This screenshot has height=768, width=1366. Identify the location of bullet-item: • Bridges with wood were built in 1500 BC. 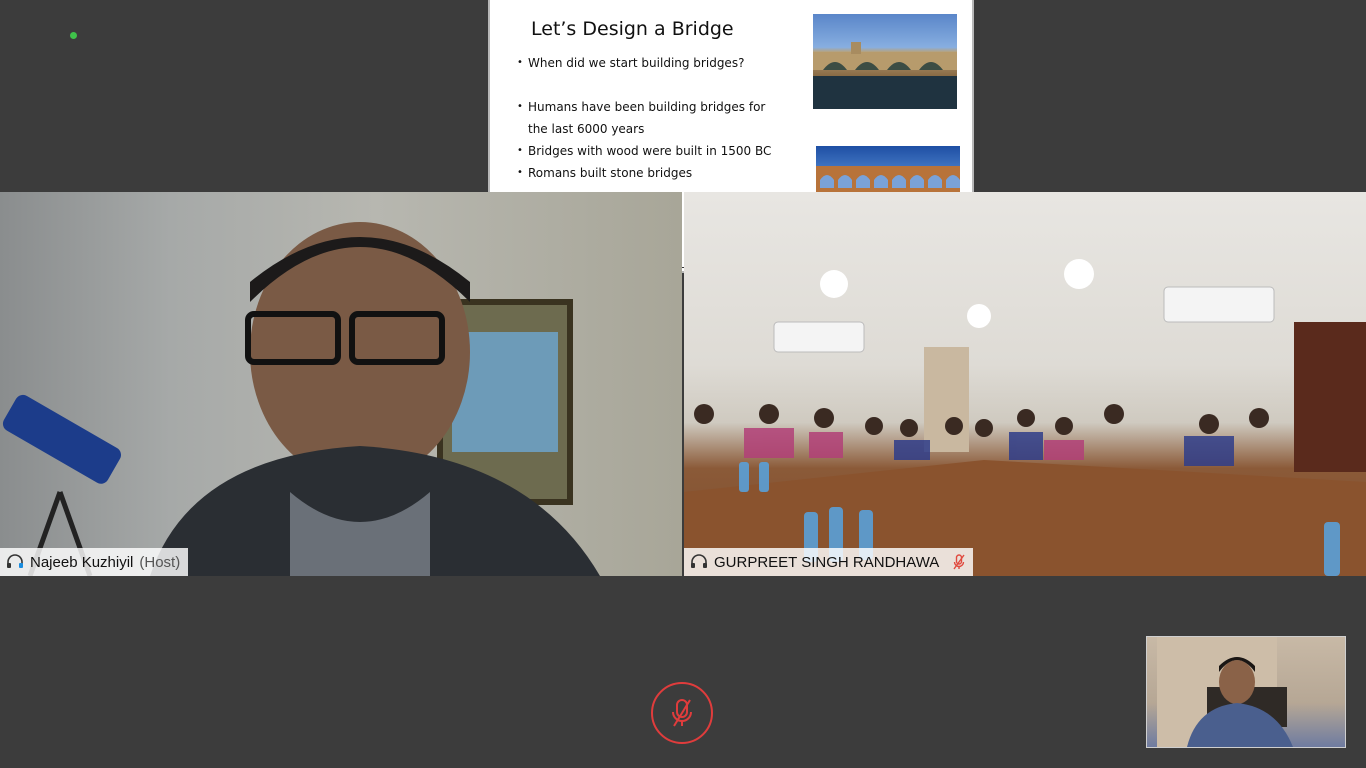
(644, 151).